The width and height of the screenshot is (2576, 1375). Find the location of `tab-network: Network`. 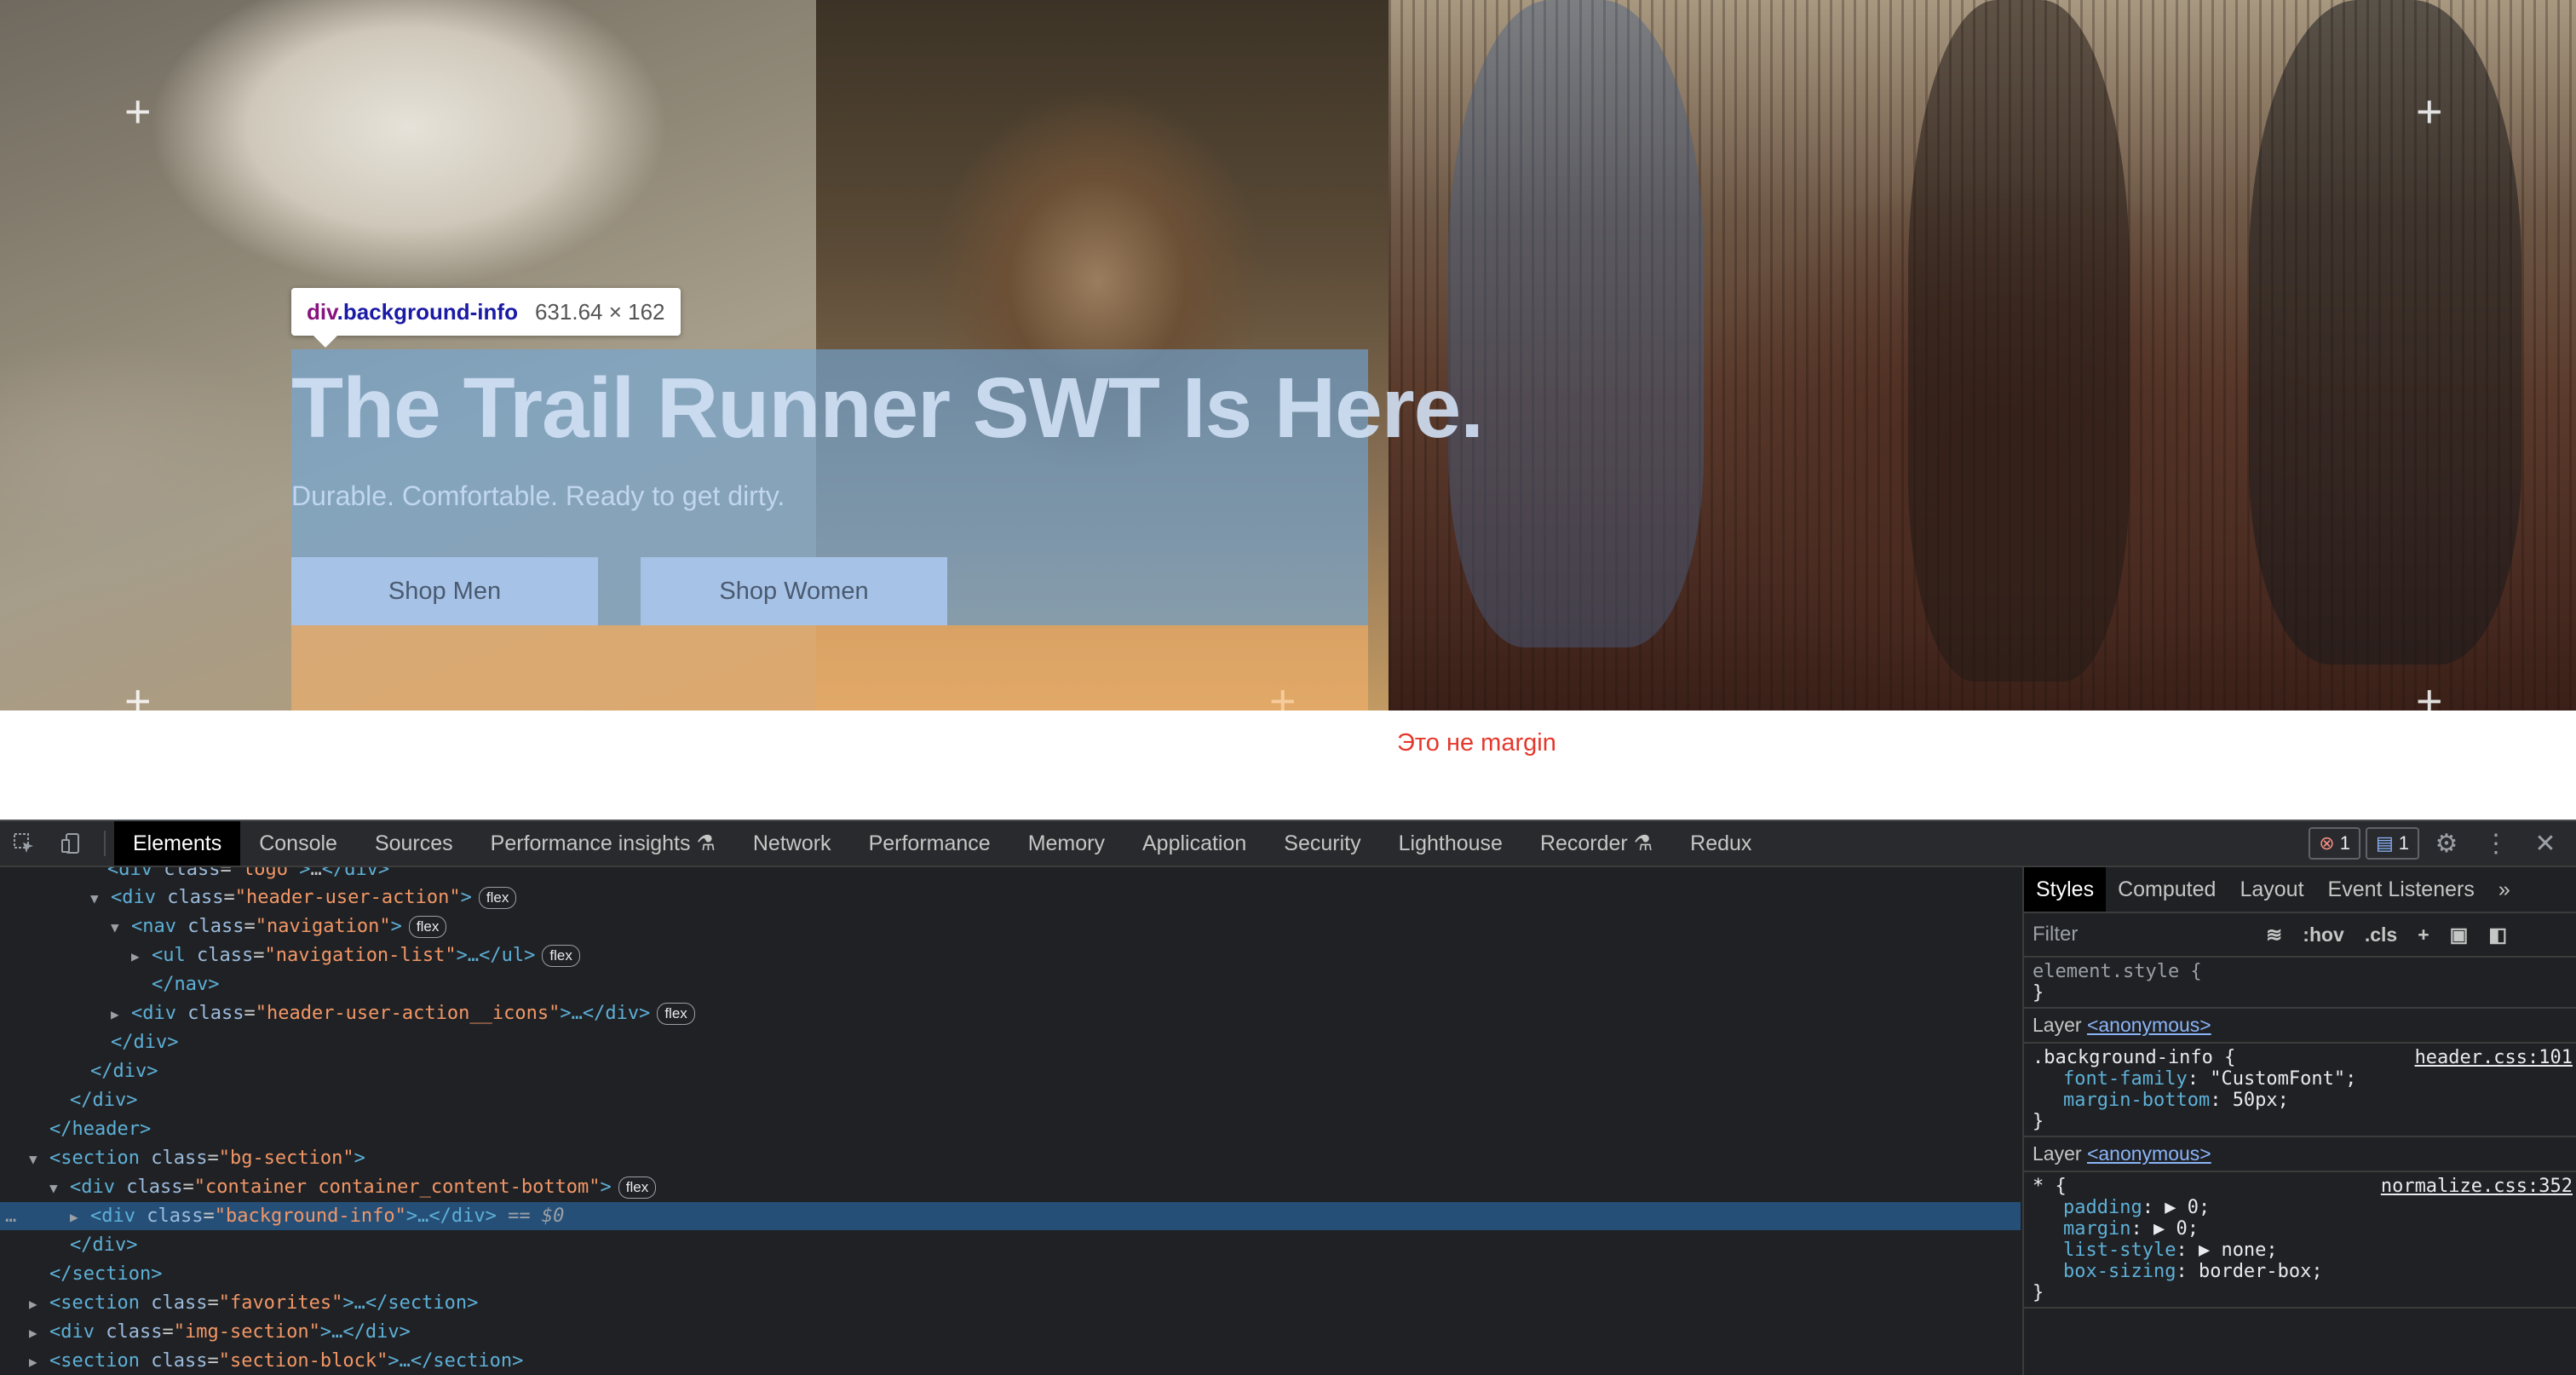

tab-network: Network is located at coordinates (792, 843).